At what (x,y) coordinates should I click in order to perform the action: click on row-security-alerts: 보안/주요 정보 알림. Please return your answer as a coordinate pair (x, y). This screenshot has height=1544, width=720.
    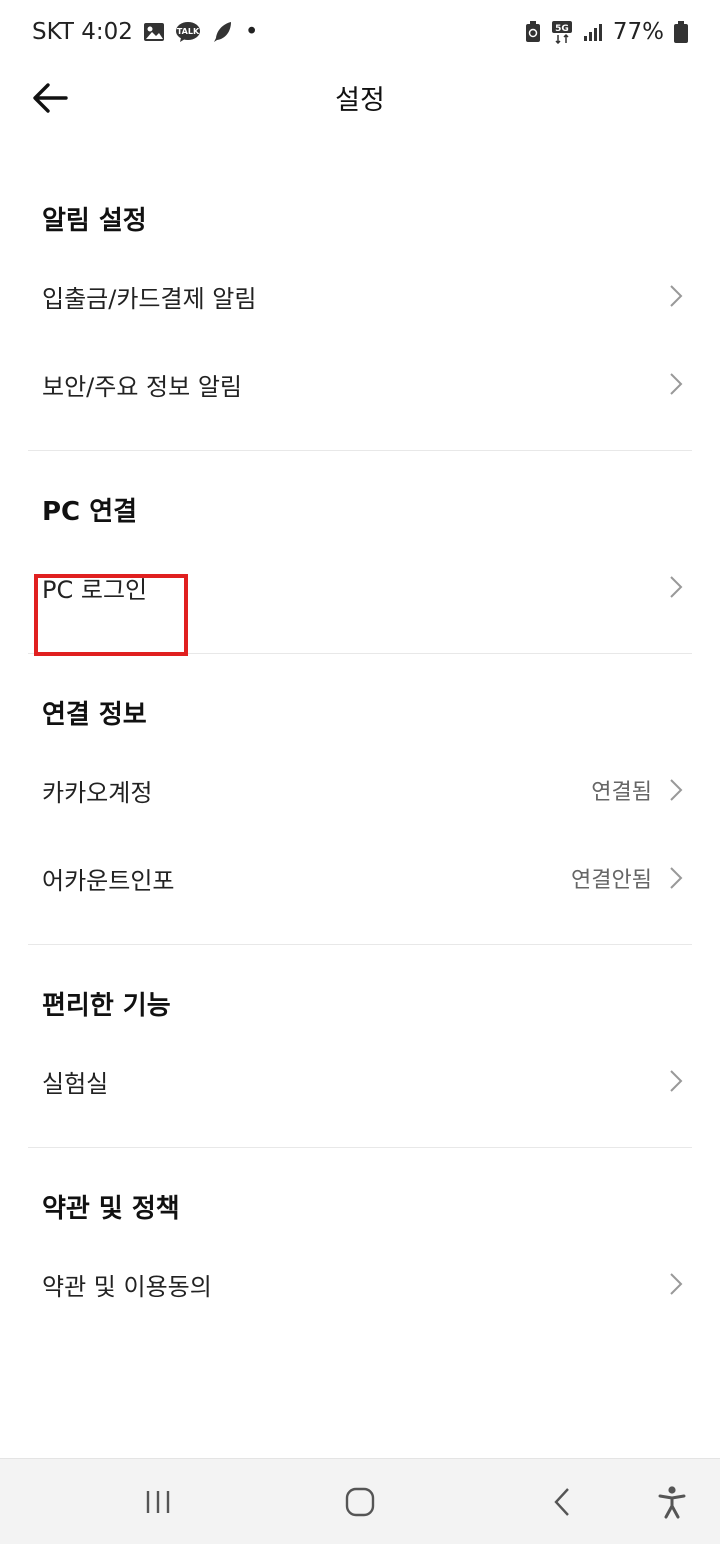
    Looking at the image, I should click on (360, 384).